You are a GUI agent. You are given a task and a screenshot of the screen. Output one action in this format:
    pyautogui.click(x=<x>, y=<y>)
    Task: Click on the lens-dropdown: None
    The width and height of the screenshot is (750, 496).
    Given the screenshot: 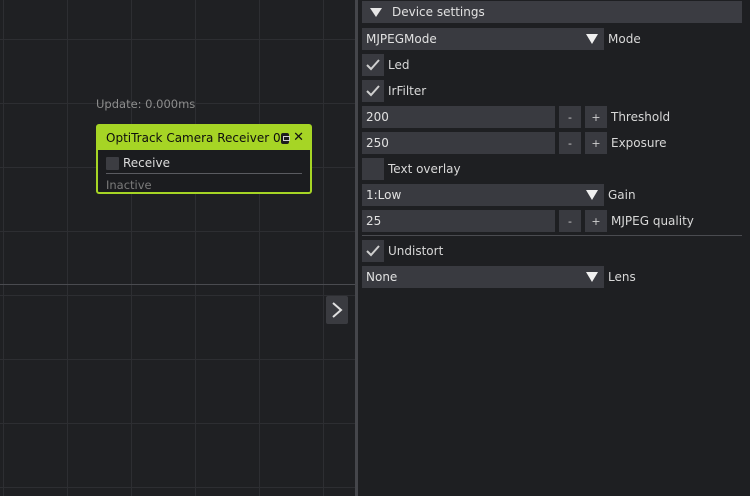 What is the action you would take?
    pyautogui.click(x=483, y=277)
    